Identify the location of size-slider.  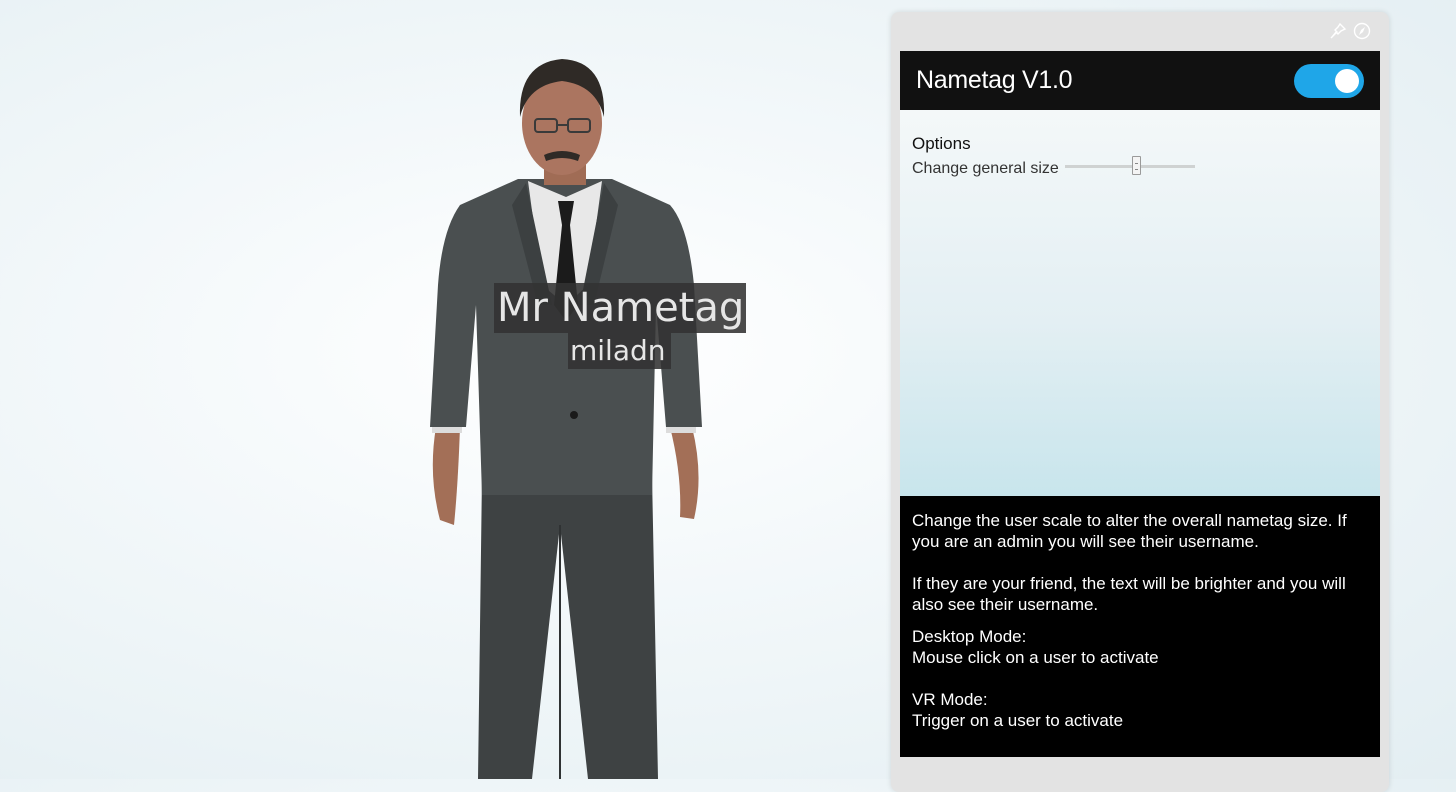
(1129, 166).